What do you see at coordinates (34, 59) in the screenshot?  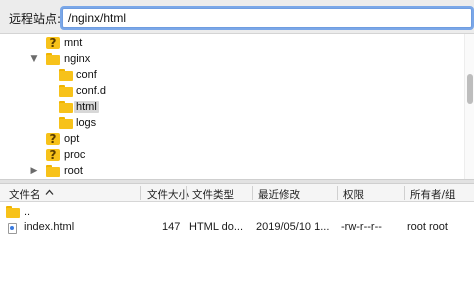 I see `expand-arrow-down-icon: ▼` at bounding box center [34, 59].